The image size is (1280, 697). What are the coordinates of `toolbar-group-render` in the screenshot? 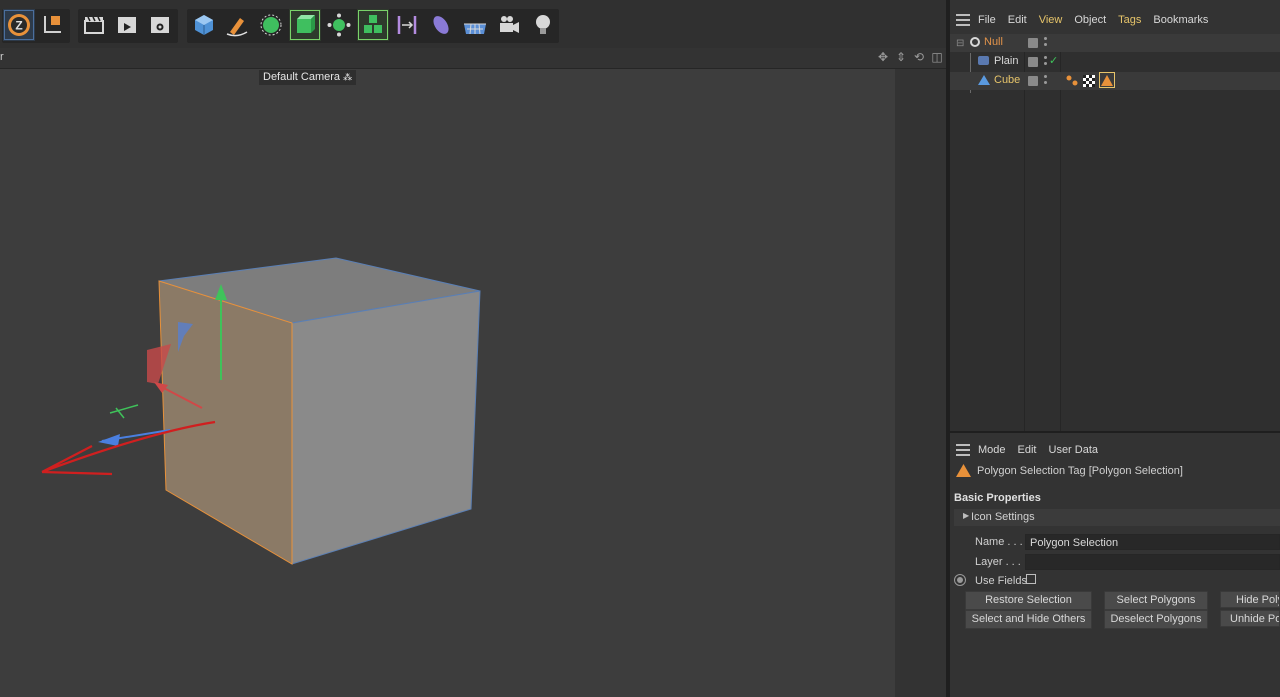 It's located at (128, 26).